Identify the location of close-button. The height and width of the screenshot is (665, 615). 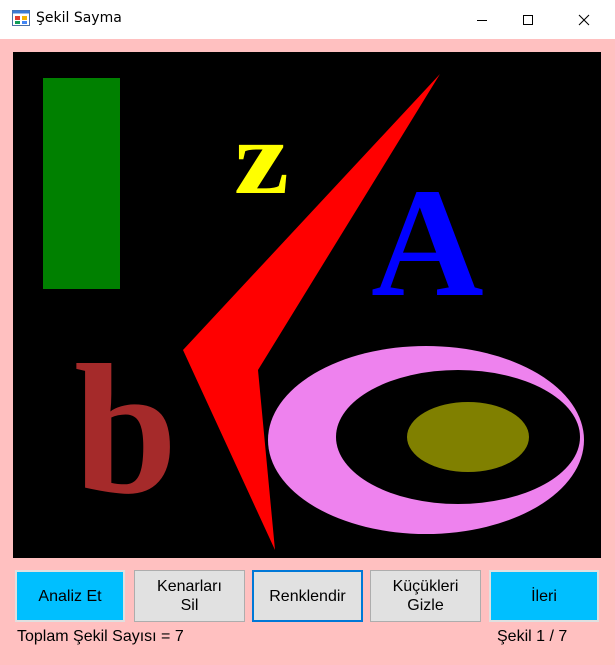
(584, 19).